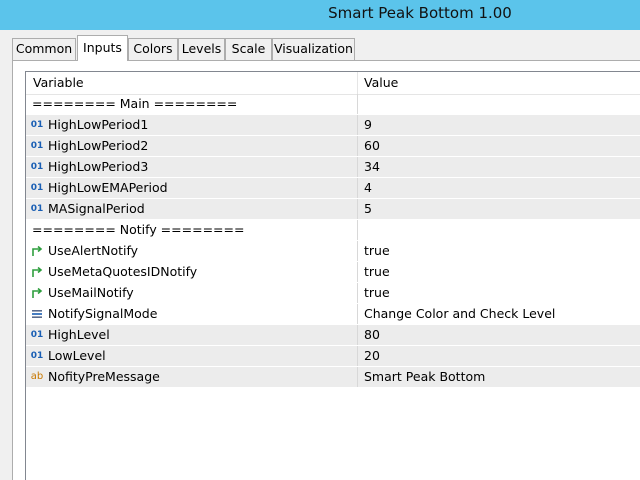 The height and width of the screenshot is (480, 640). I want to click on variable-name: HighLowPeriod3, so click(98, 166).